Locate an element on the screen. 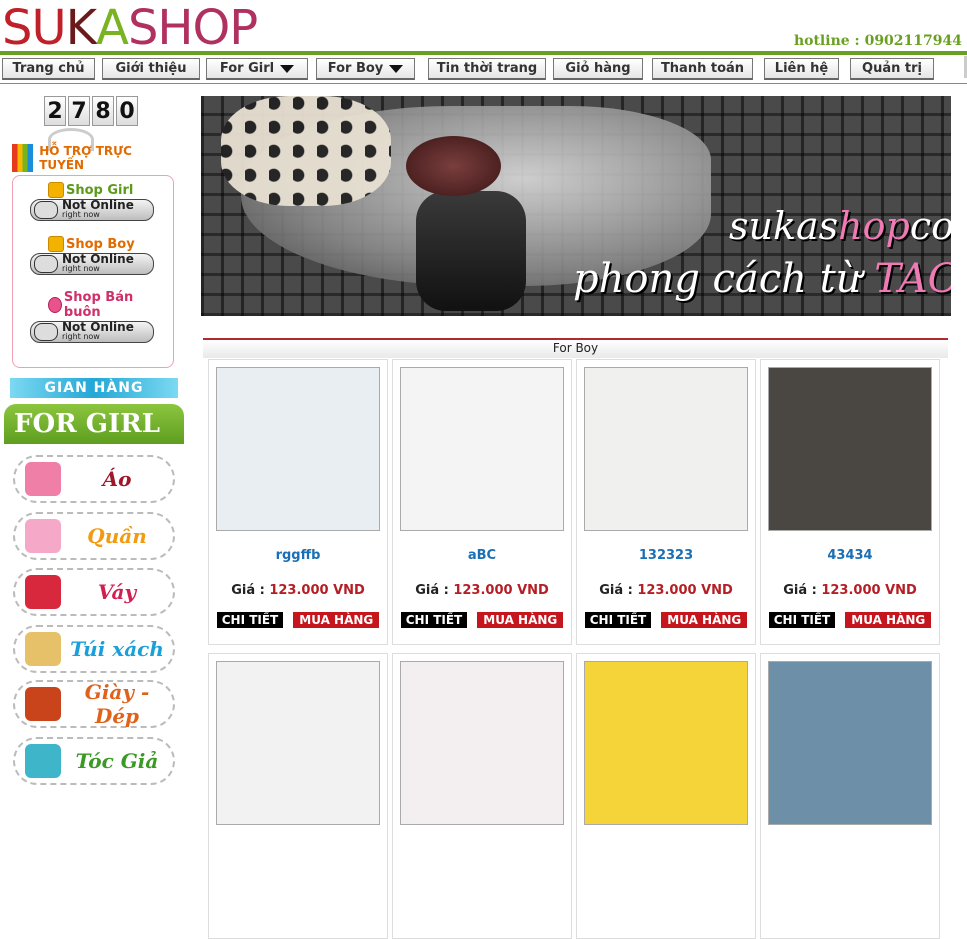 This screenshot has height=939, width=967. bag-icon is located at coordinates (43, 649).